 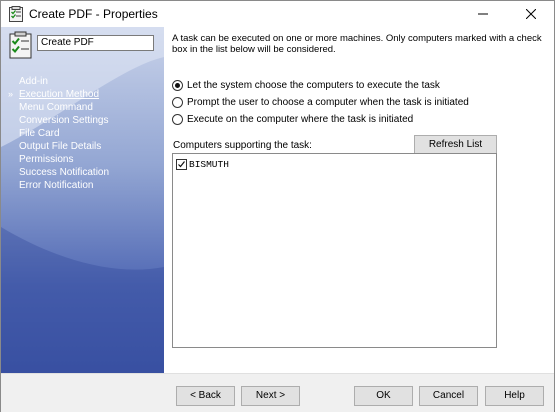 What do you see at coordinates (93, 14) in the screenshot?
I see `window-title: Create PDF - Properties` at bounding box center [93, 14].